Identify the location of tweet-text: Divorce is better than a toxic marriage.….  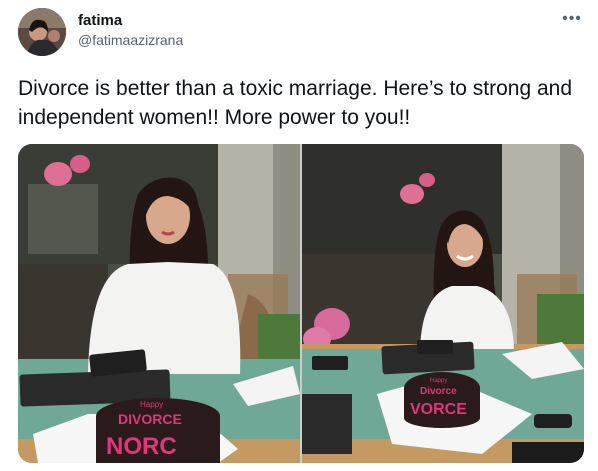
(295, 103).